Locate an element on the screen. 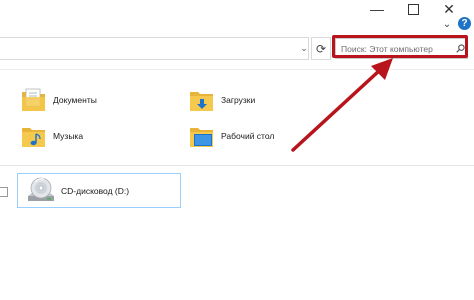 The image size is (474, 300). folder-desktop: Рабочий стол is located at coordinates (231, 136).